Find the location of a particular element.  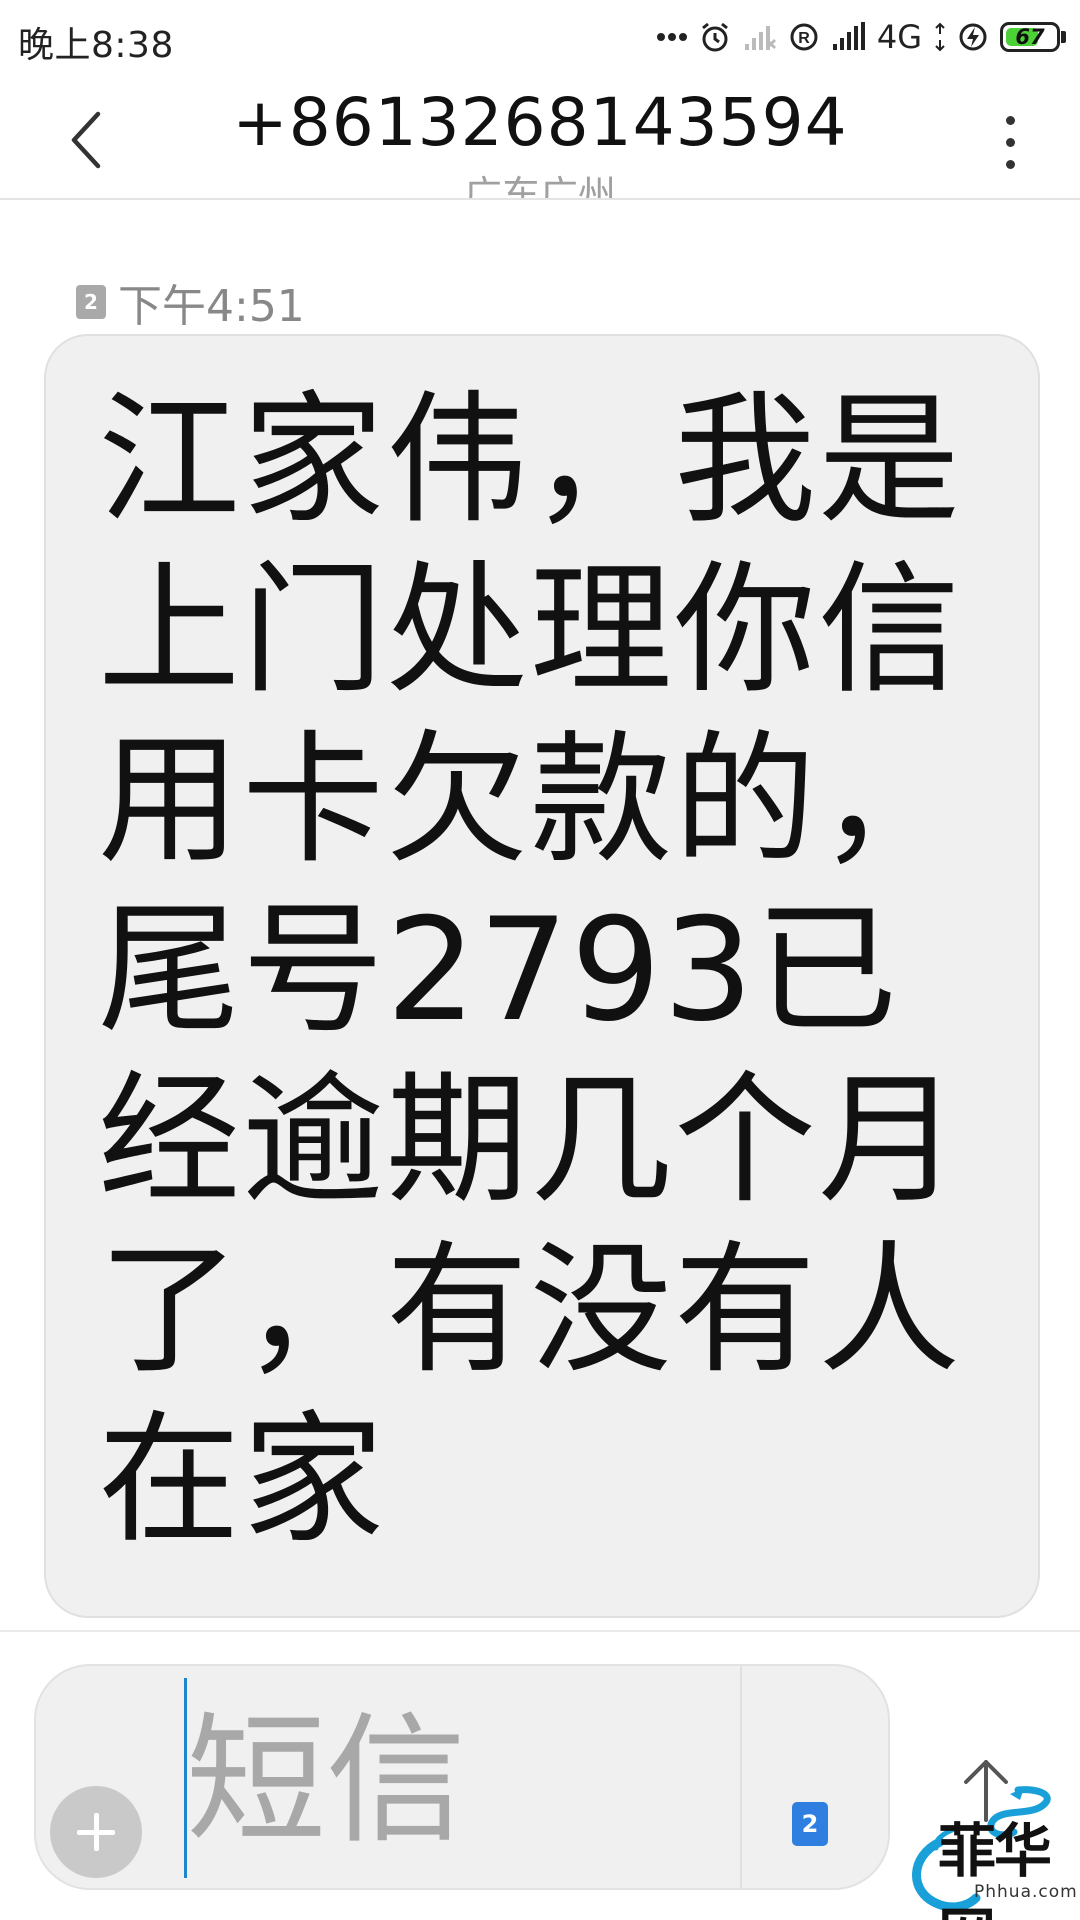

network-type: 4G is located at coordinates (899, 37).